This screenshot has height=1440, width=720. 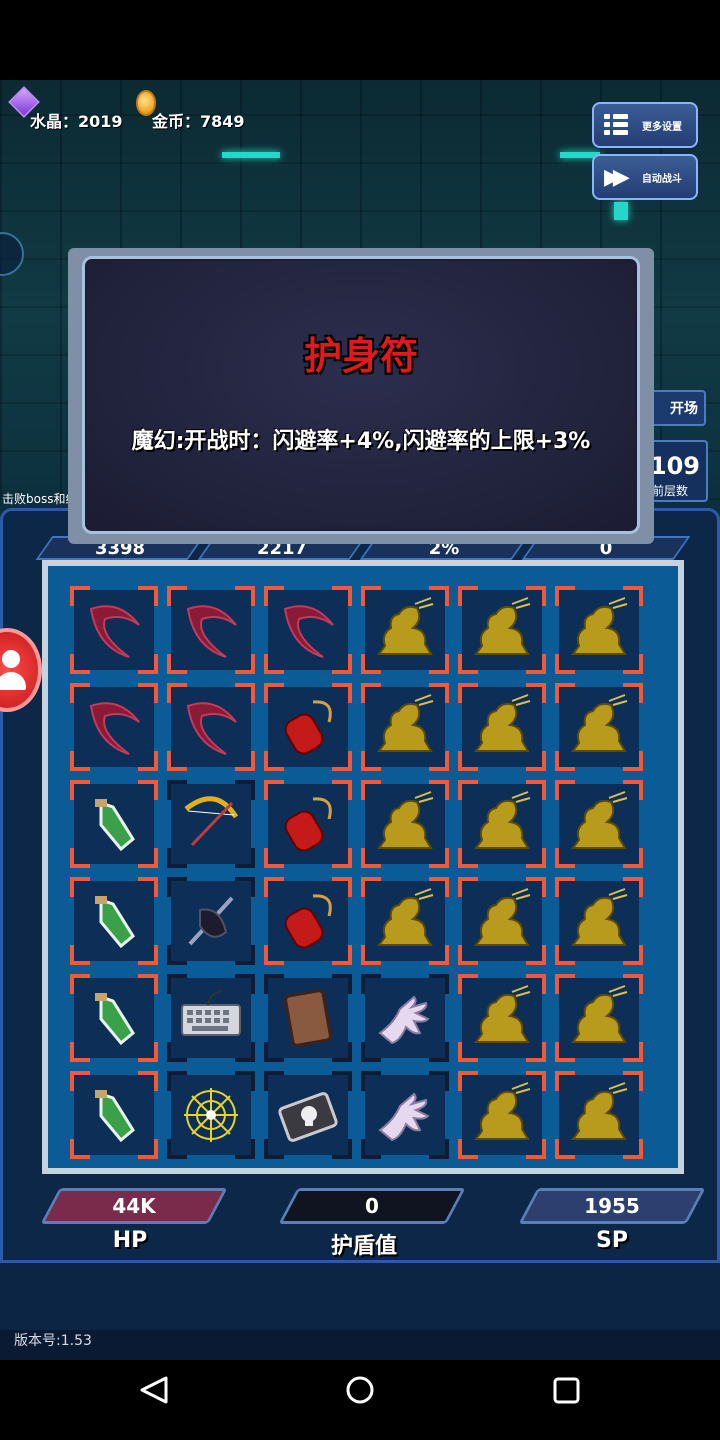 I want to click on leather-book-icon, so click(x=308, y=1018).